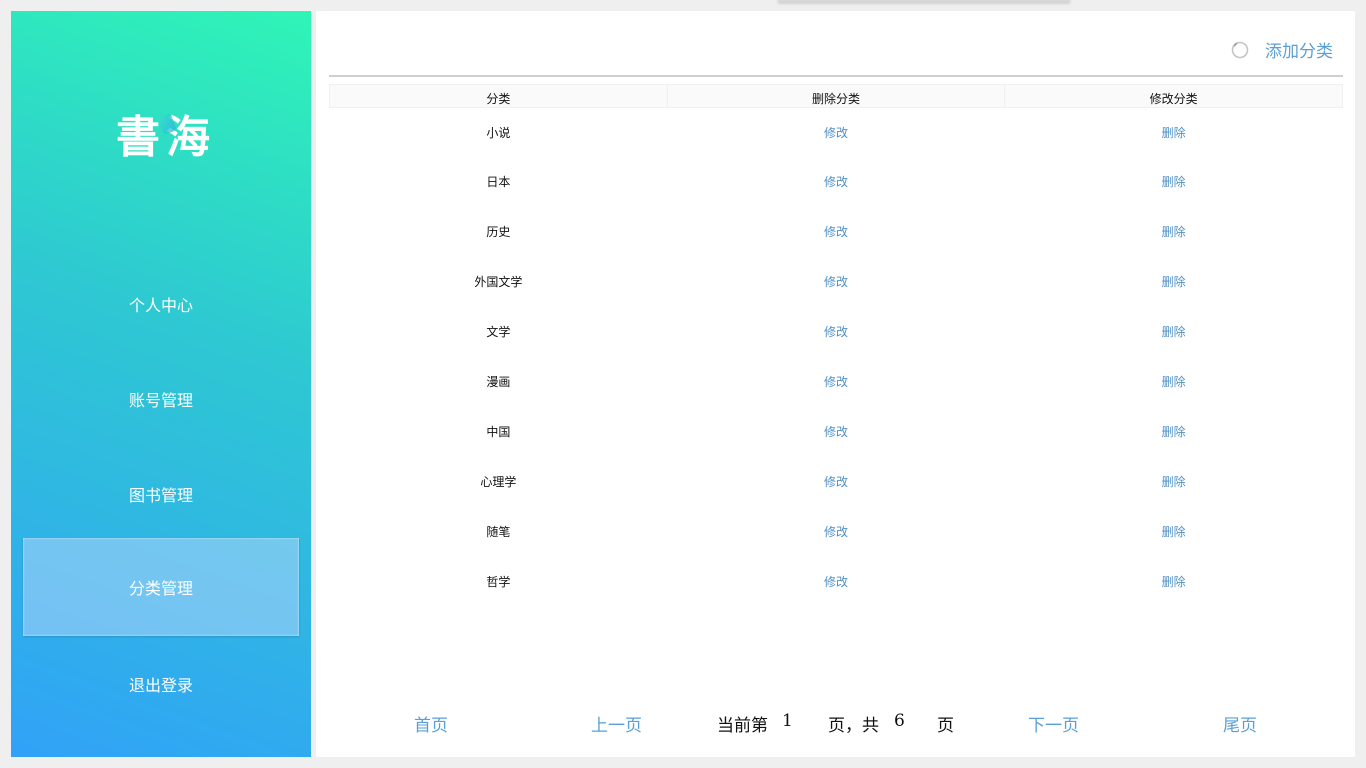 Image resolution: width=1366 pixels, height=768 pixels. I want to click on table-row: 心理学 修改 删除, so click(836, 481).